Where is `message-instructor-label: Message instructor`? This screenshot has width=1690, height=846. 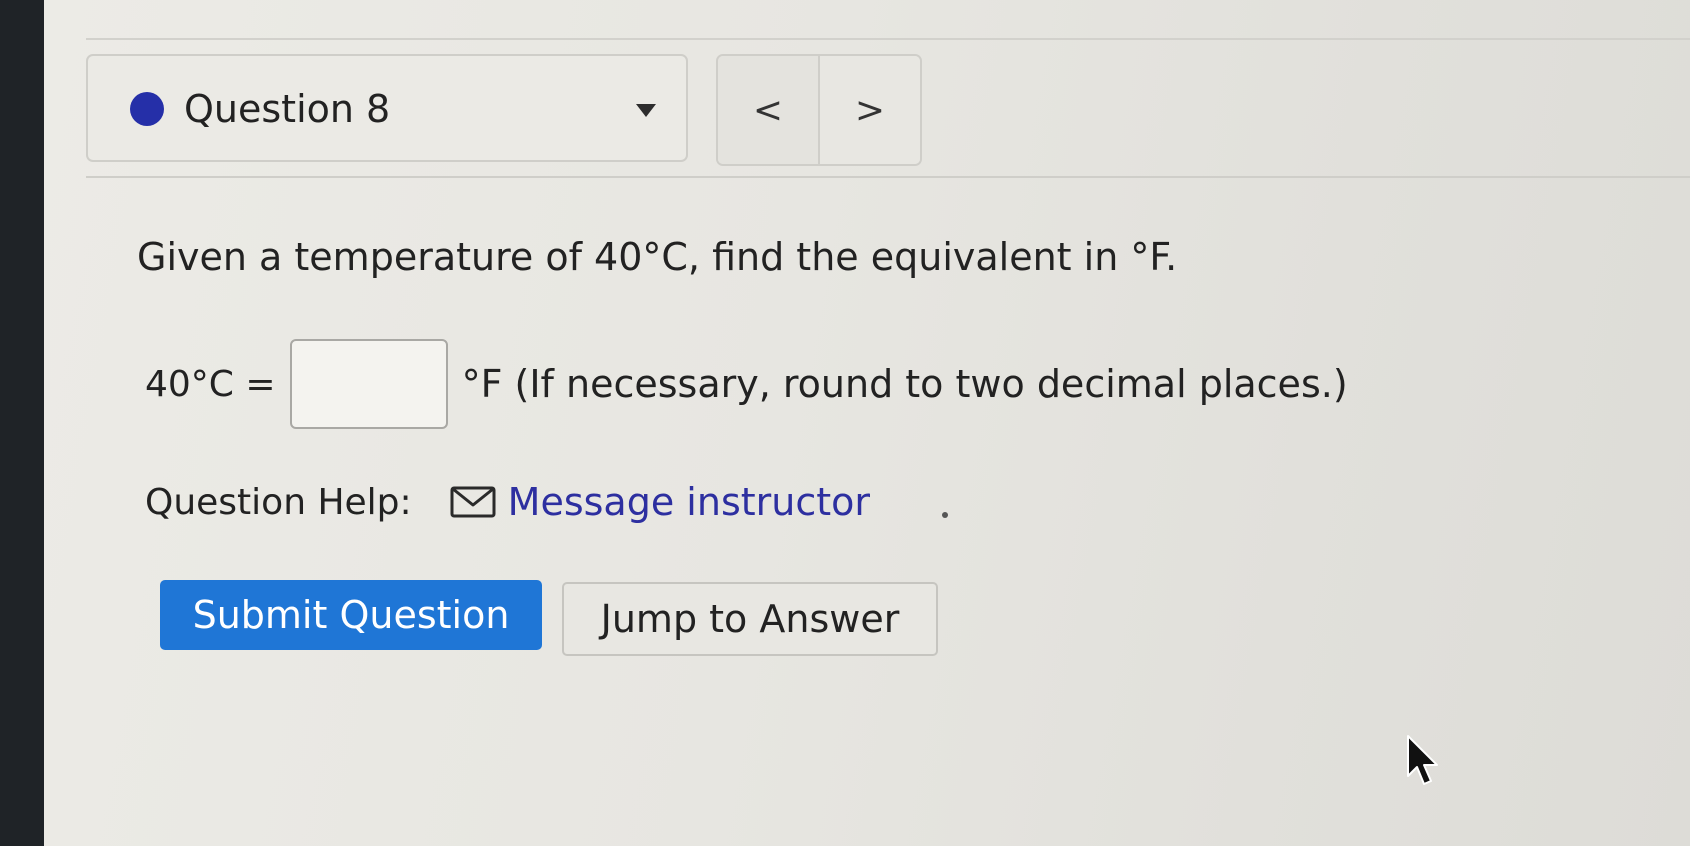
message-instructor-label: Message instructor is located at coordinates (689, 502).